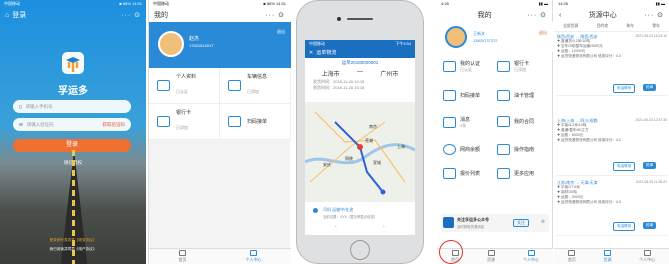 This screenshot has width=669, height=264. Describe the element at coordinates (220, 45) in the screenshot. I see `user-header: 赵杰 17521512017 退出` at that location.